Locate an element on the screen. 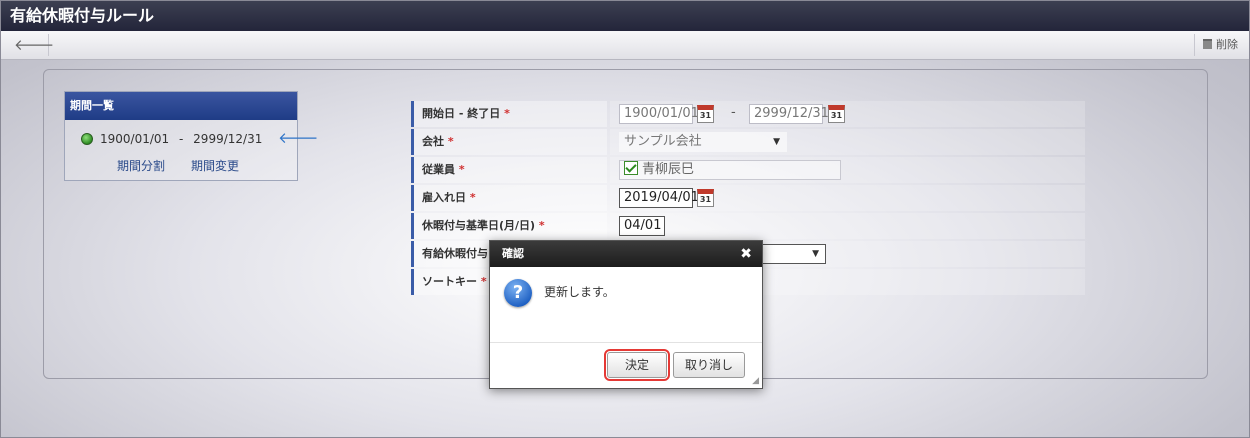 The height and width of the screenshot is (438, 1250). period-list-panel: 期間一覧 1900/01/01 - 2999/12/31 🡐 期間分割 期間変更 is located at coordinates (191, 136).